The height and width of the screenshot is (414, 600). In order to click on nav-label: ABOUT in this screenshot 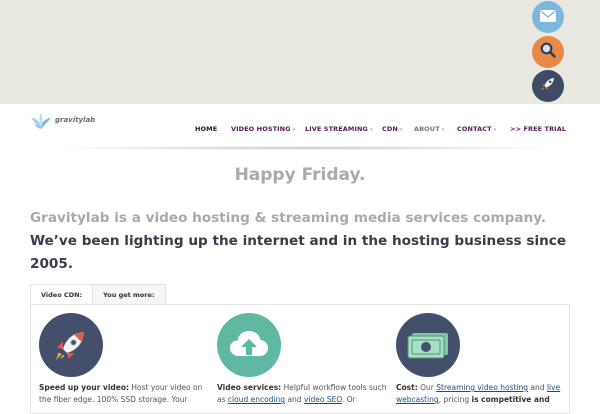, I will do `click(427, 129)`.